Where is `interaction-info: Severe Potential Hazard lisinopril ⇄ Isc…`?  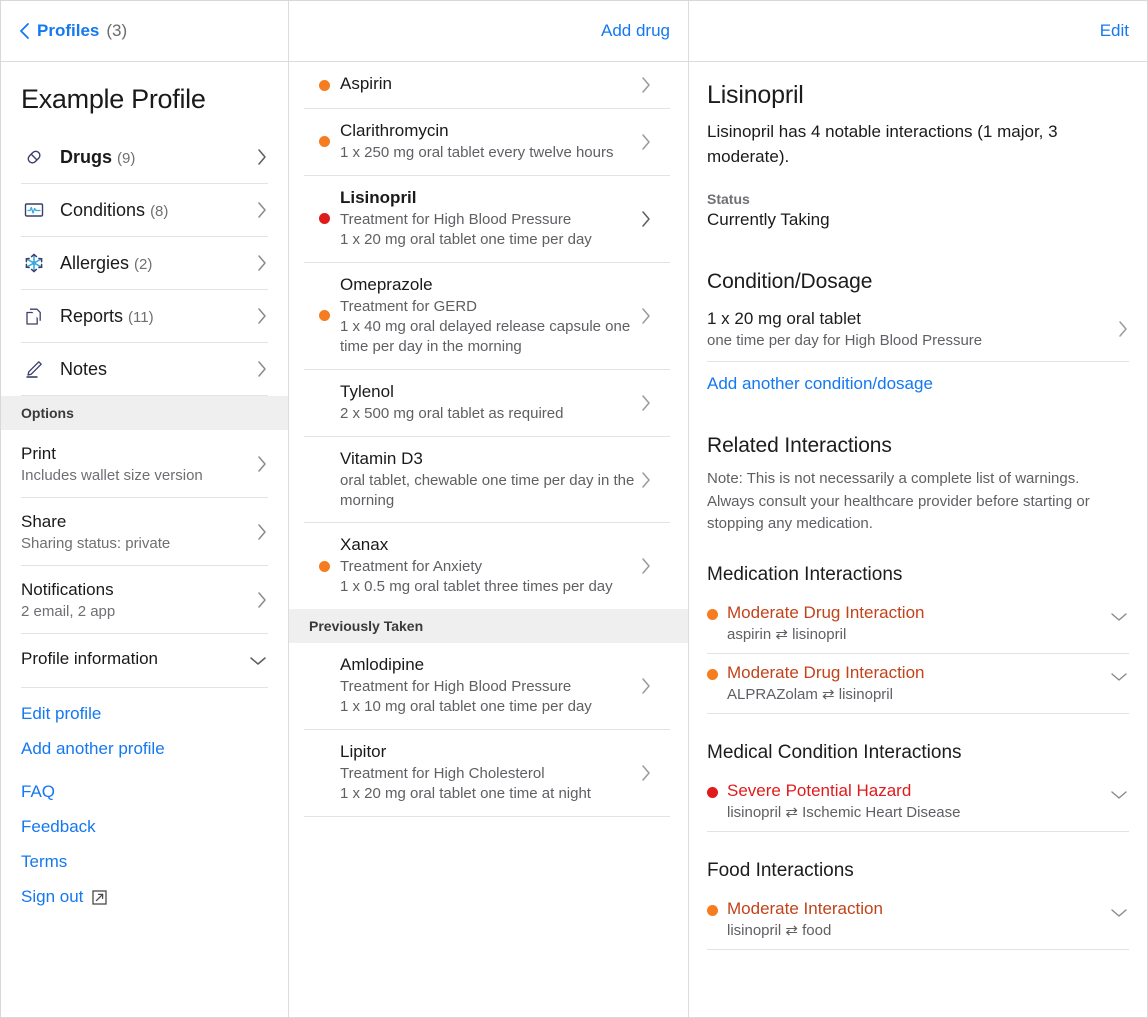
interaction-info: Severe Potential Hazard lisinopril ⇄ Isc… is located at coordinates (918, 801).